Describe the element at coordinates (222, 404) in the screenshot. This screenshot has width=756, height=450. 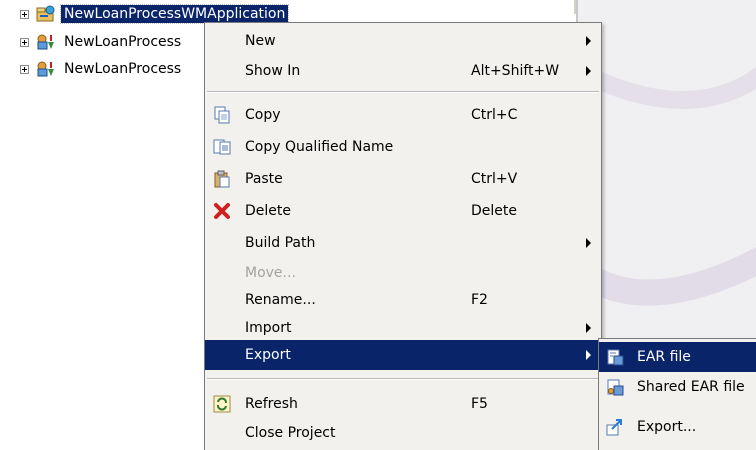
I see `refresh-icon` at that location.